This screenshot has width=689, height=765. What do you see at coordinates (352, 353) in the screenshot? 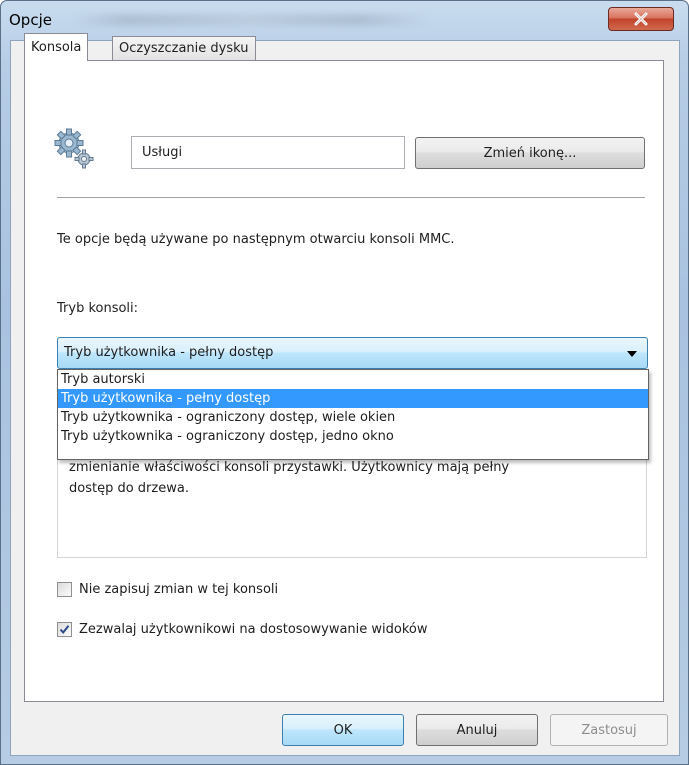
I see `console-mode-select: Tryb użytkownika - pełny dostęp` at bounding box center [352, 353].